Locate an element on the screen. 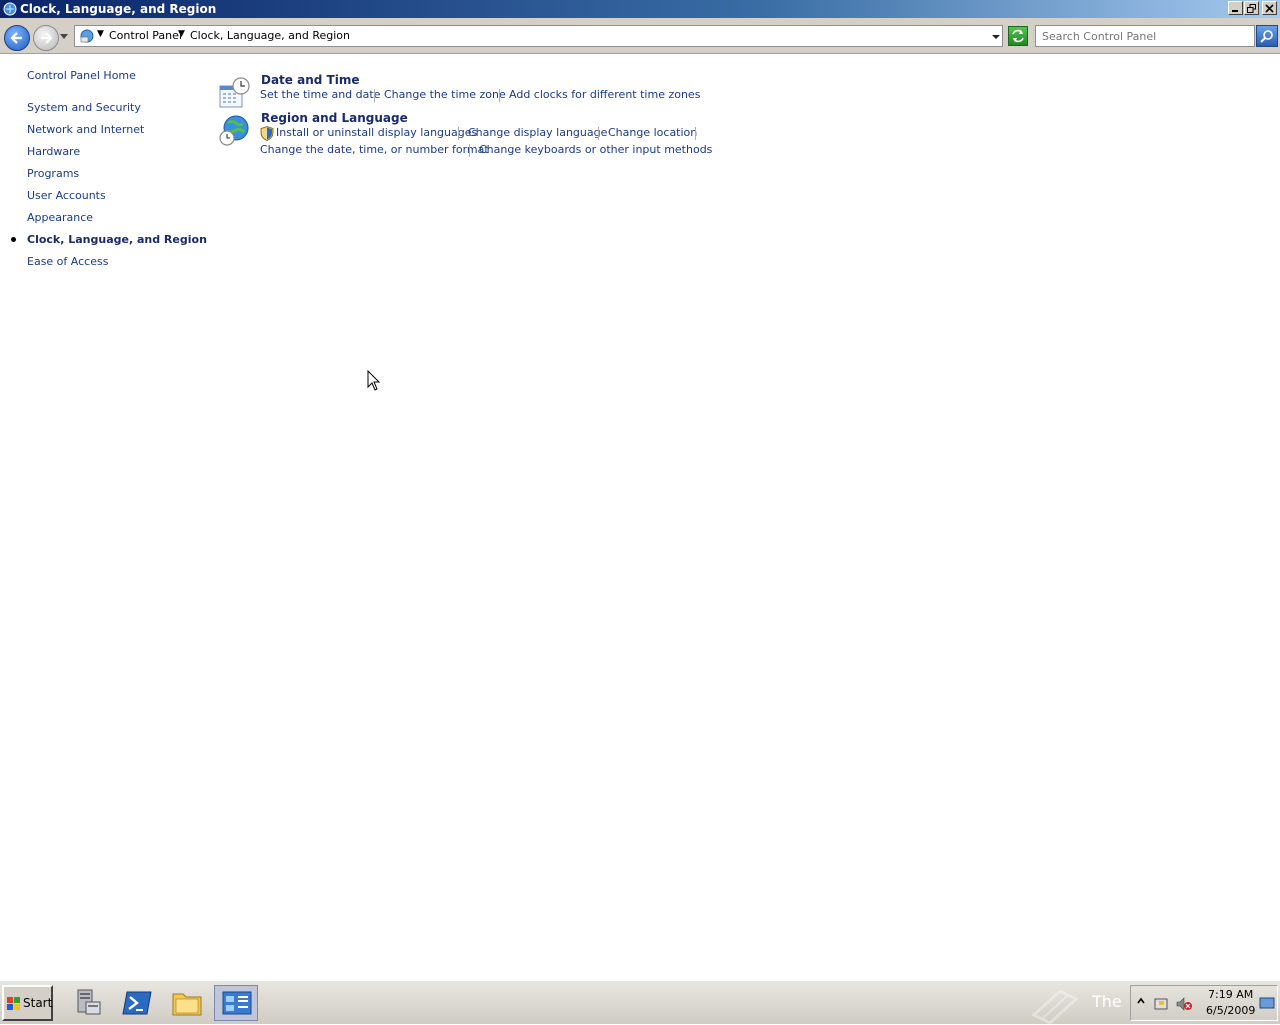 Image resolution: width=1280 pixels, height=1025 pixels. search-icon is located at coordinates (1266, 36).